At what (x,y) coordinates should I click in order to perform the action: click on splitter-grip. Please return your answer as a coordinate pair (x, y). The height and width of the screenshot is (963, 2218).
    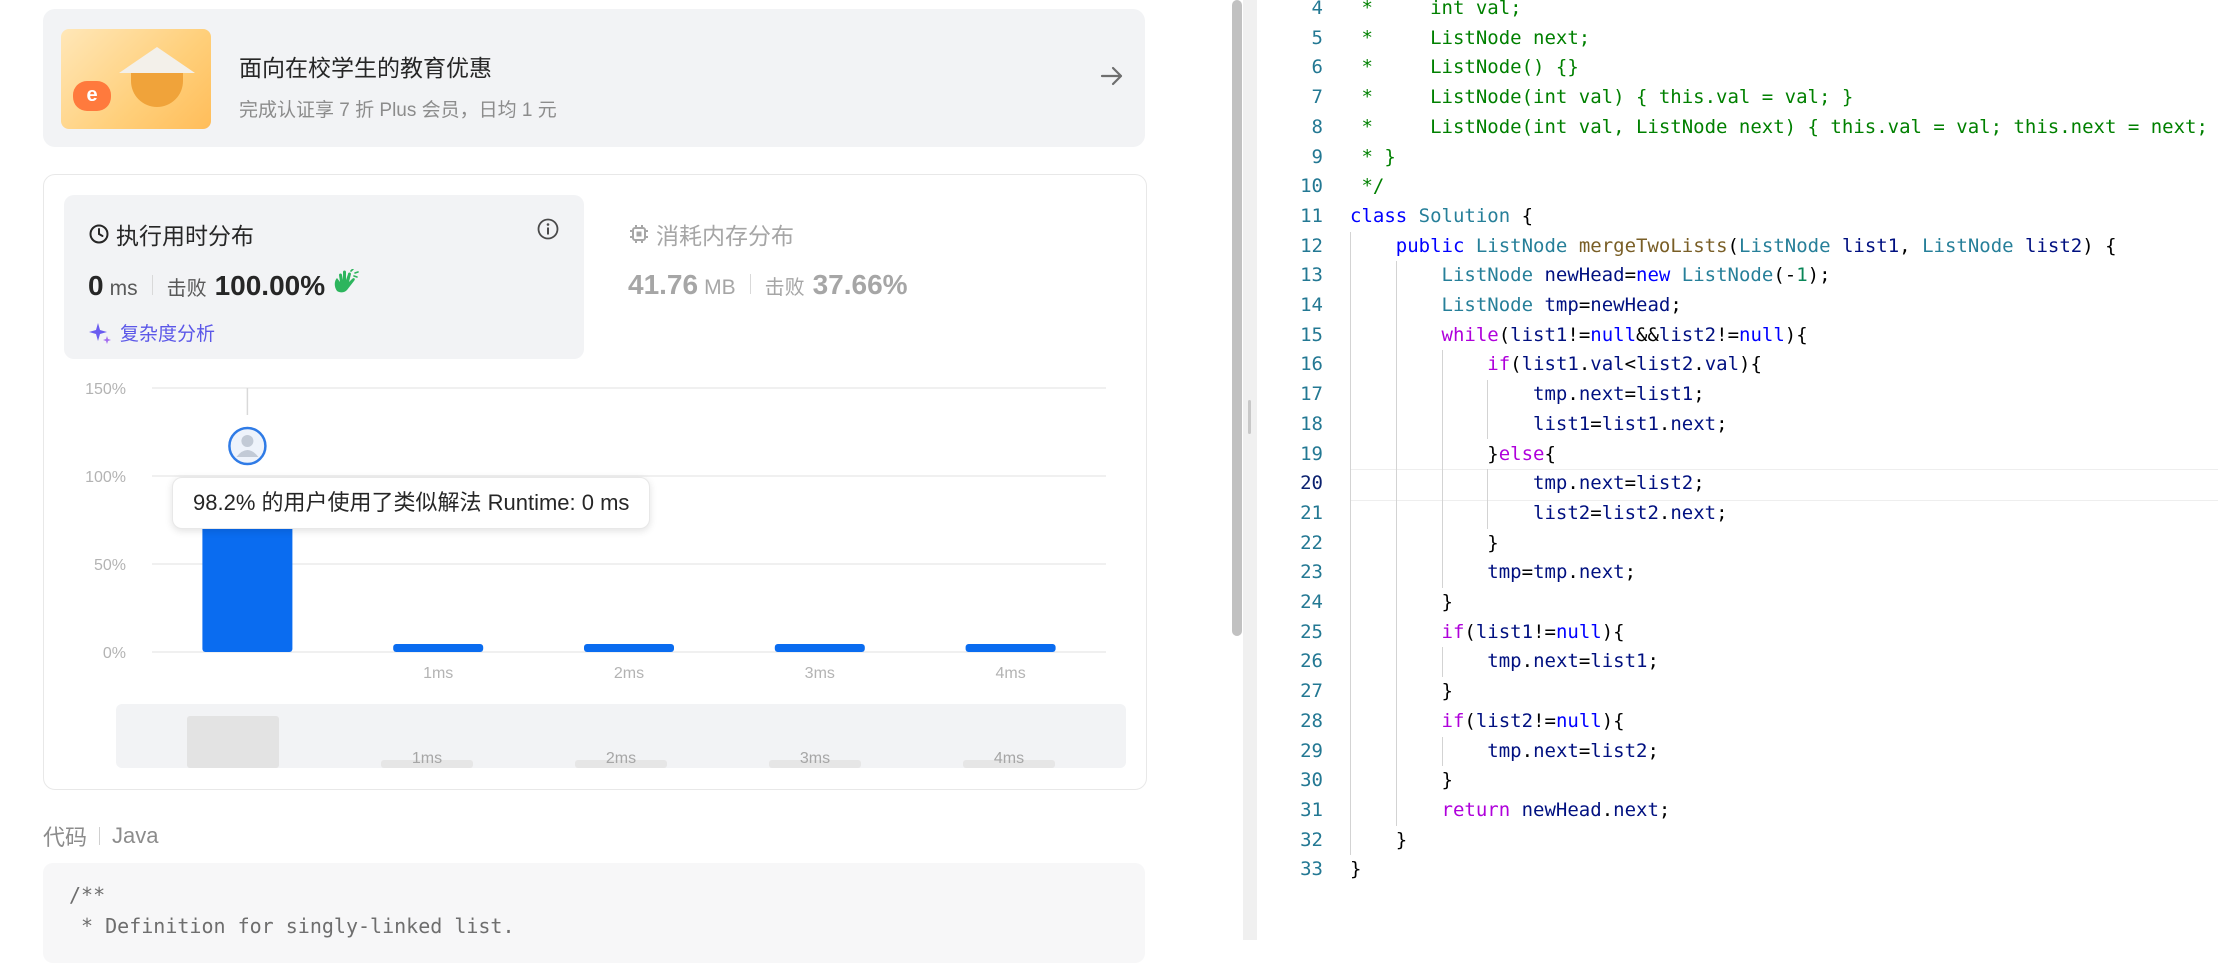
    Looking at the image, I should click on (1249, 417).